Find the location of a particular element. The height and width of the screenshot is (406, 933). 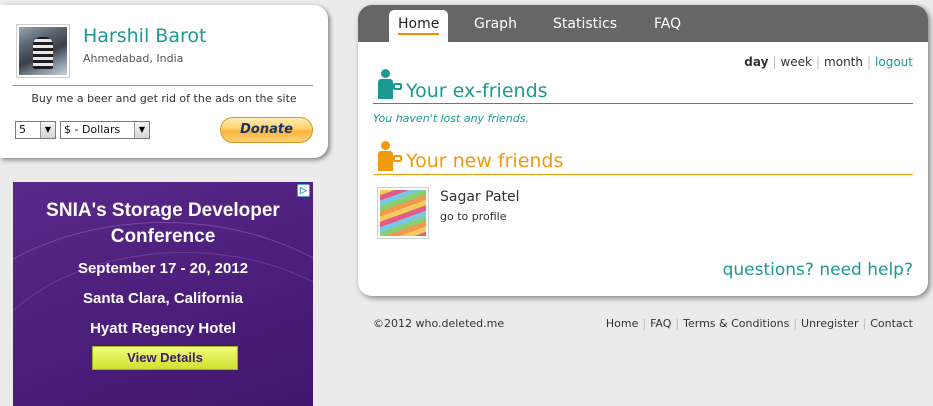

new-friends-title: Your new friends is located at coordinates (485, 161).